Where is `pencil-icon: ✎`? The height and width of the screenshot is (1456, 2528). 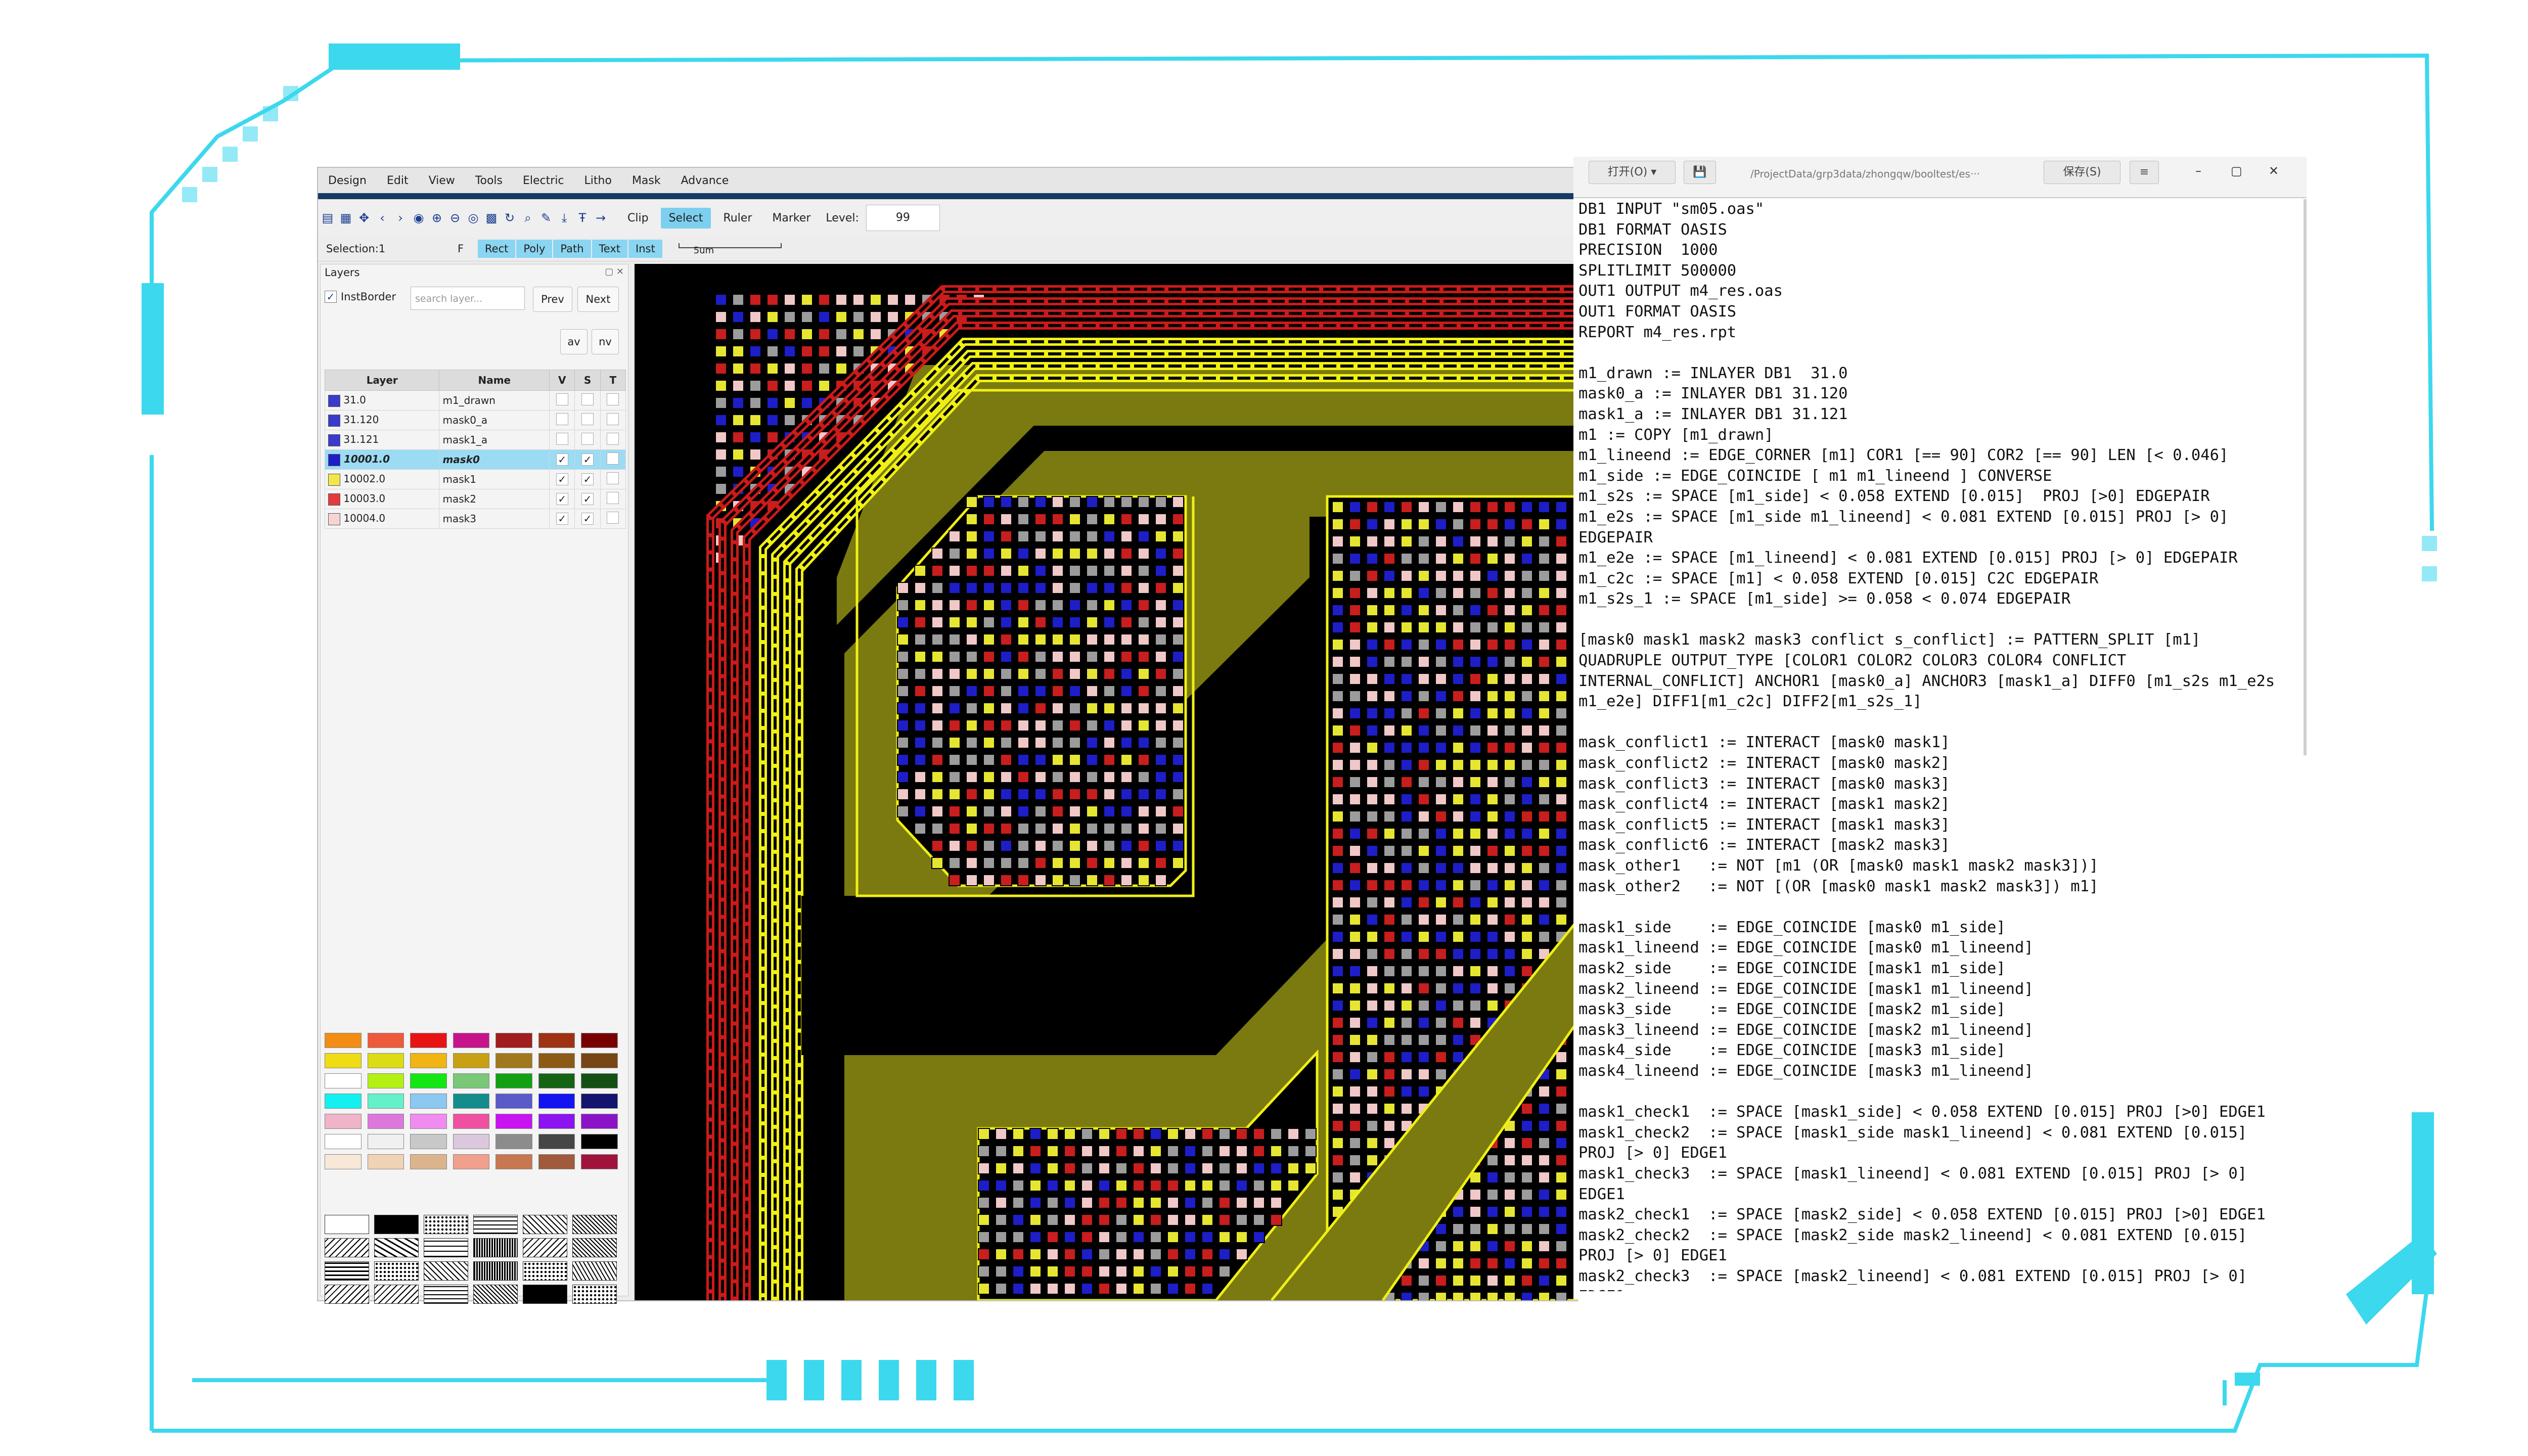 pencil-icon: ✎ is located at coordinates (546, 218).